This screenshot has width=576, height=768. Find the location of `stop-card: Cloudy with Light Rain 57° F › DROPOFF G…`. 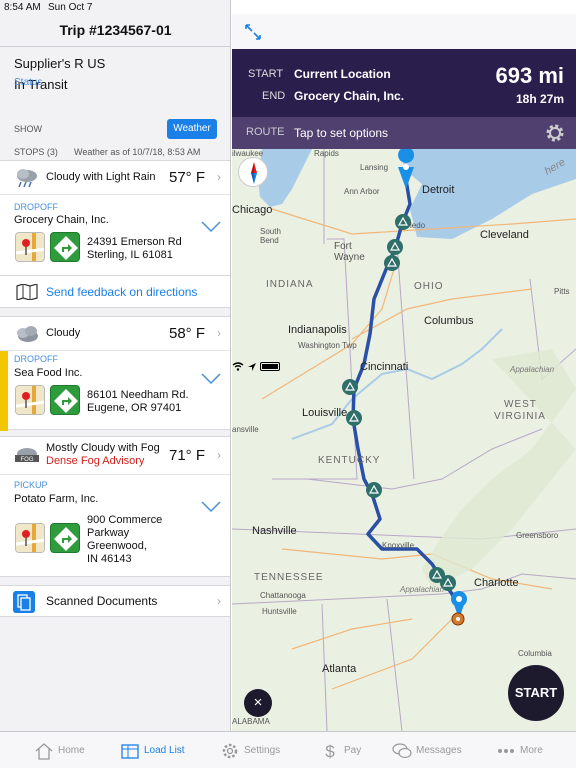

stop-card: Cloudy with Light Rain 57° F › DROPOFF G… is located at coordinates (115, 218).